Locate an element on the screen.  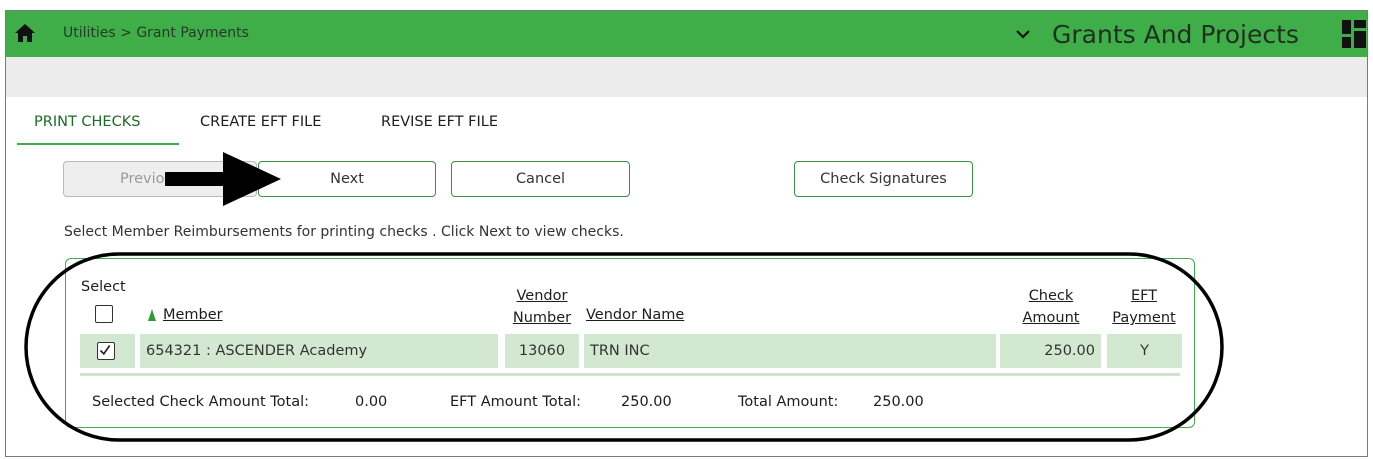
checkmark-icon is located at coordinates (105, 350).